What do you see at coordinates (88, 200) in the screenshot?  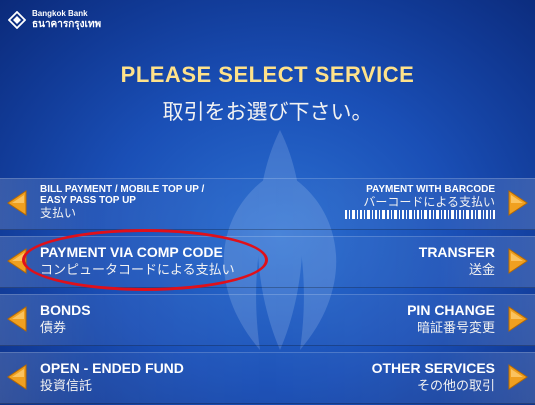 I see `bill-payment-label-2: EASY PASS TOP UP` at bounding box center [88, 200].